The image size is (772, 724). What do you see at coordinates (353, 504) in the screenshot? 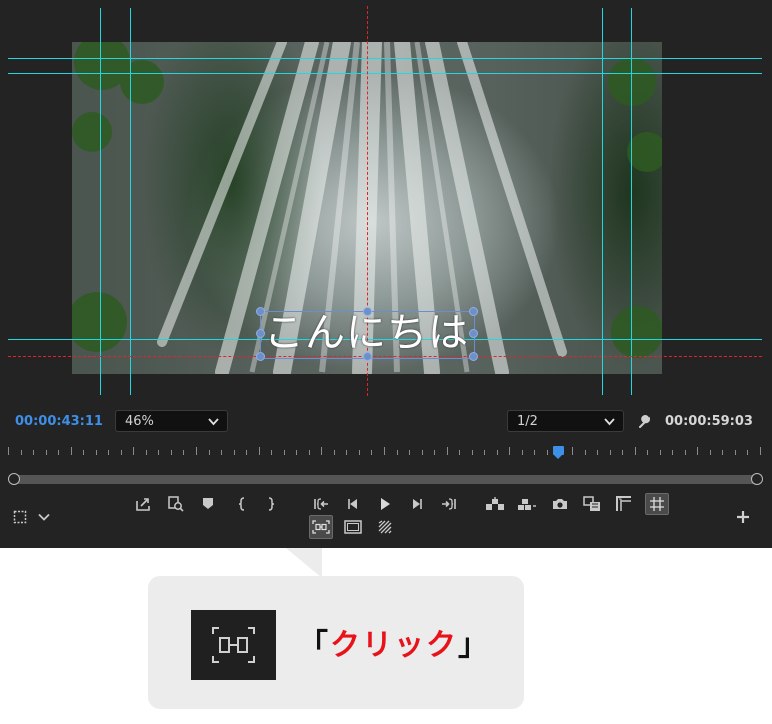
I see `step-back-icon` at bounding box center [353, 504].